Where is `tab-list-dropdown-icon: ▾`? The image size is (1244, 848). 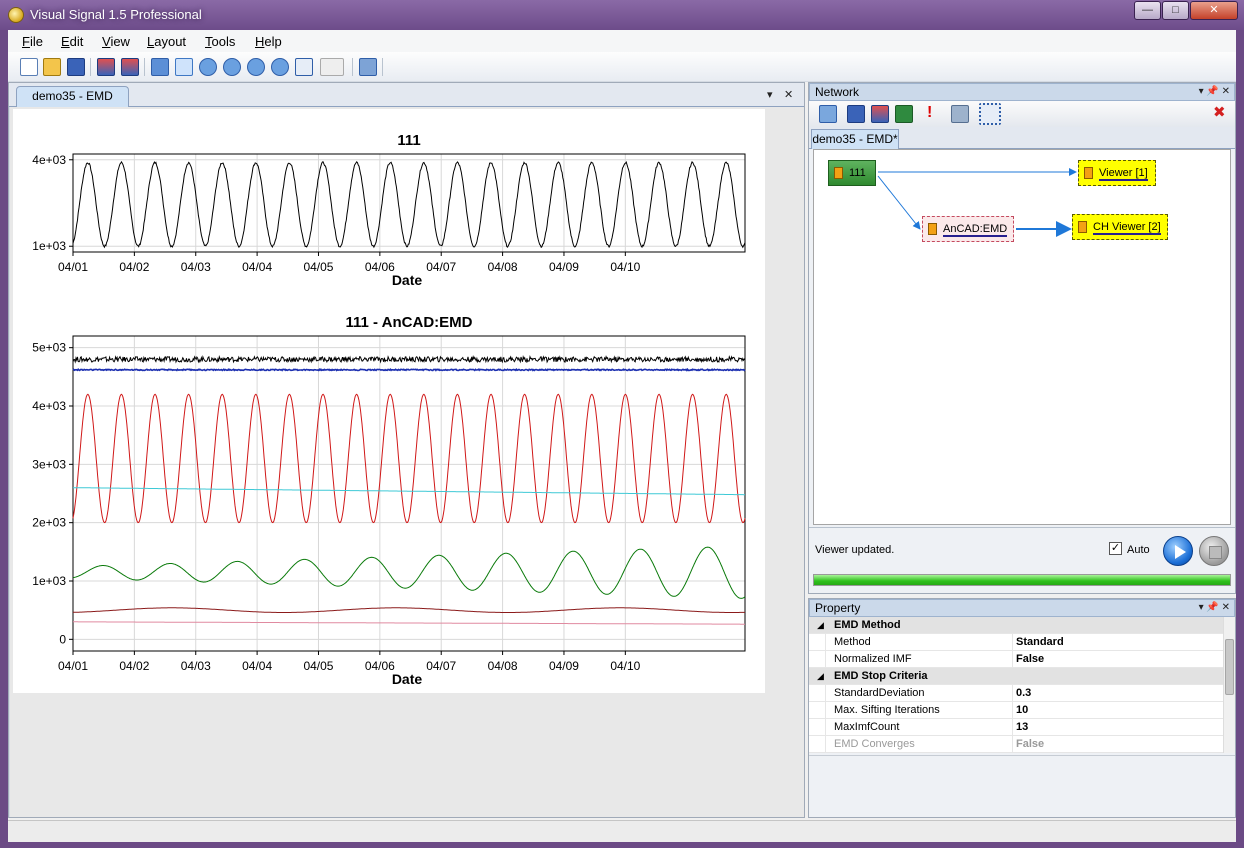
tab-list-dropdown-icon: ▾ is located at coordinates (770, 94).